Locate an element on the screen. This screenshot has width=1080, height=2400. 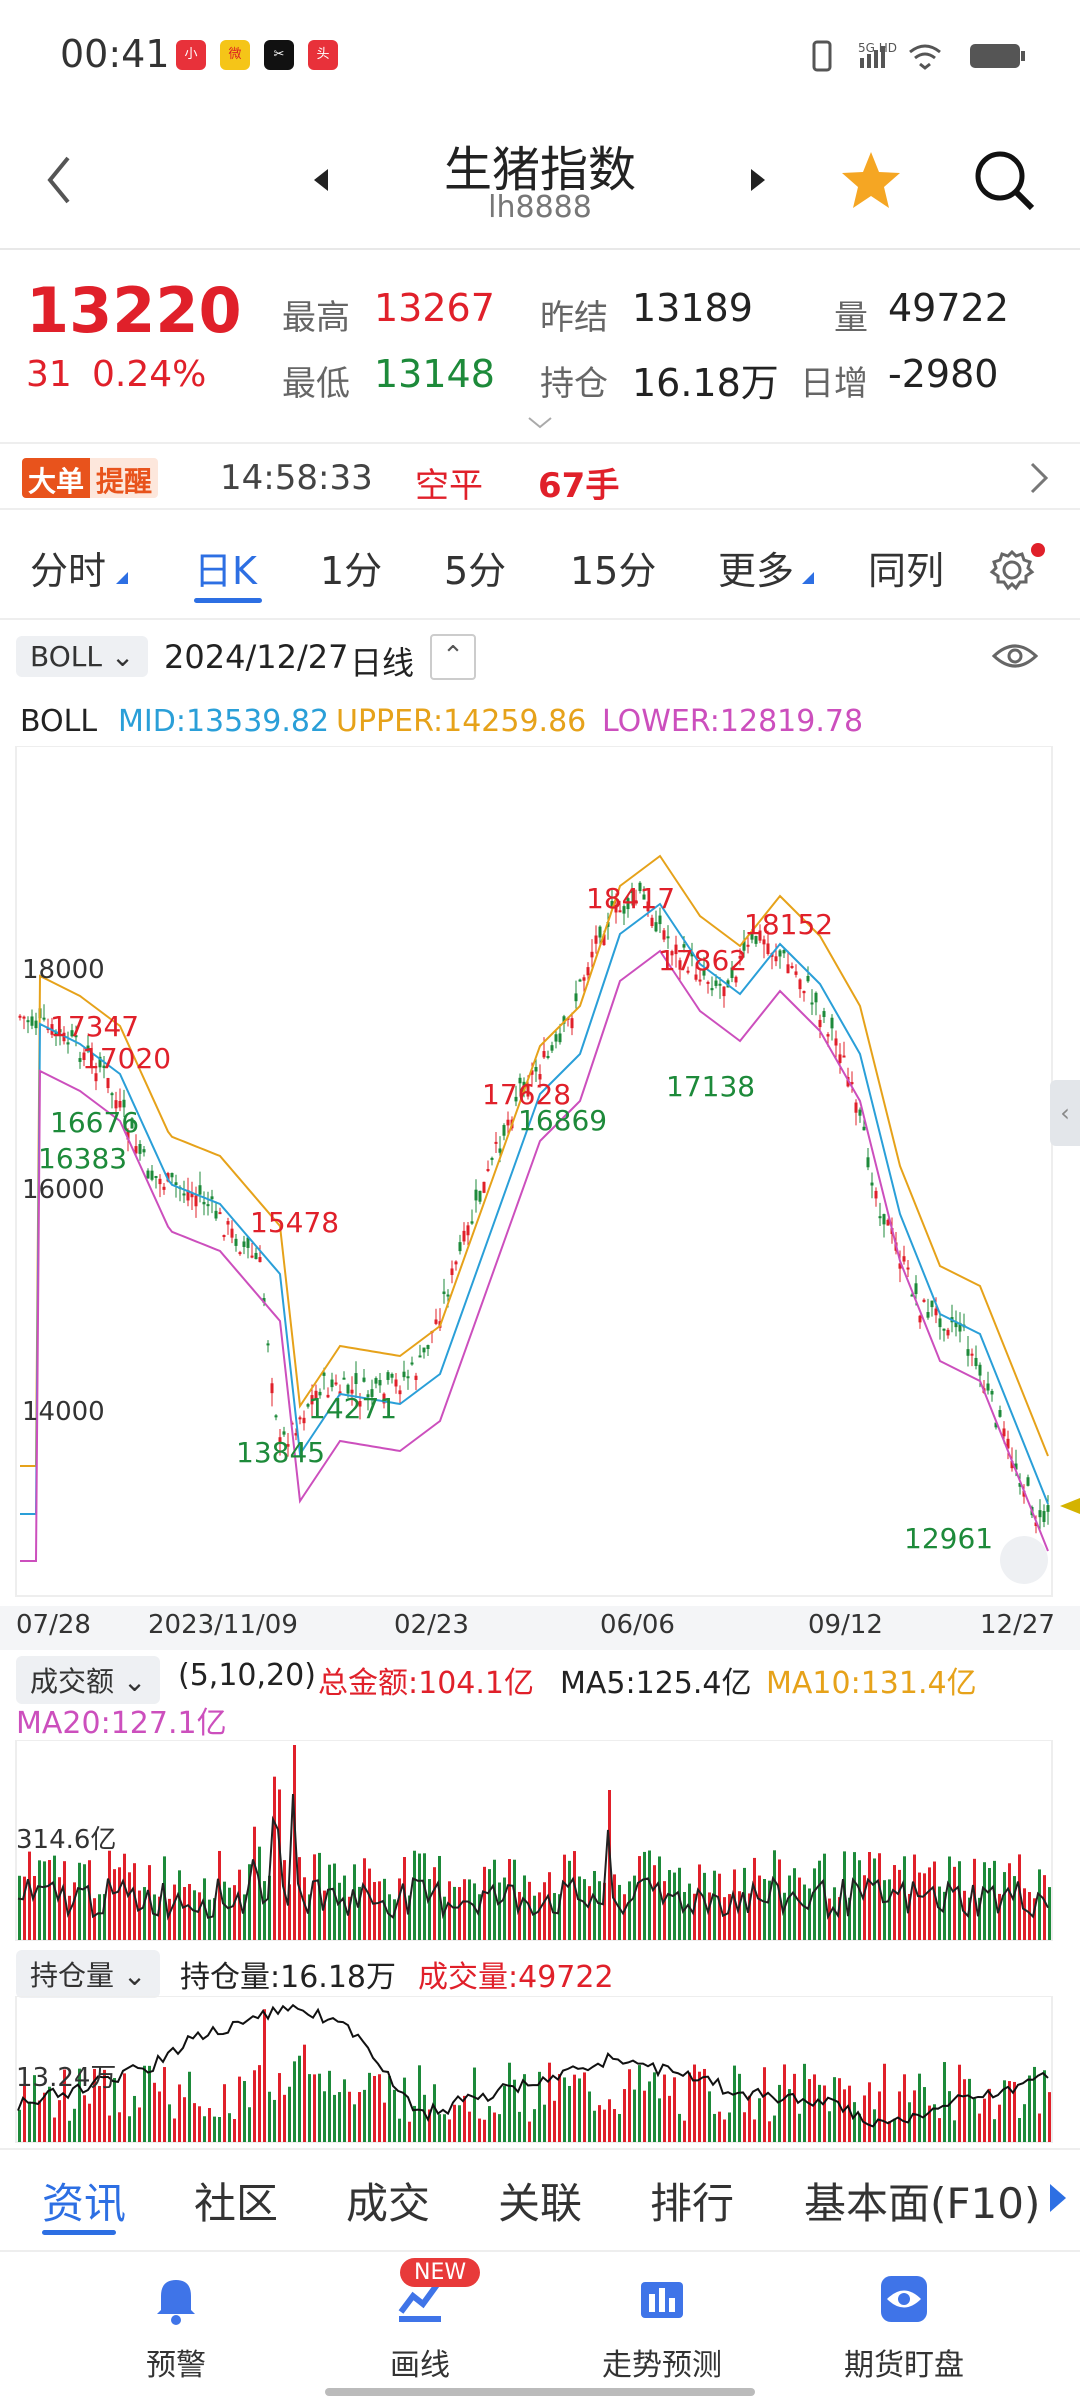
side-panel-handle: ‹ is located at coordinates (1065, 1113).